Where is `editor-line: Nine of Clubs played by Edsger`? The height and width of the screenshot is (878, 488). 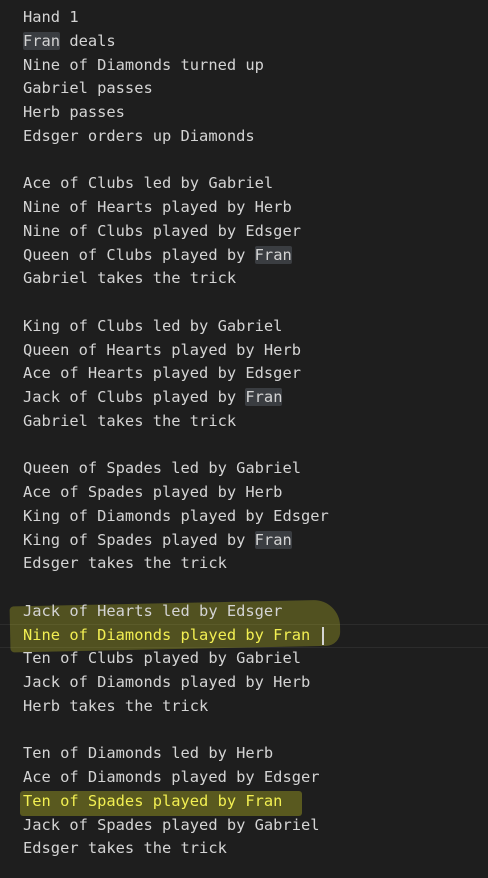
editor-line: Nine of Clubs played by Edsger is located at coordinates (162, 231).